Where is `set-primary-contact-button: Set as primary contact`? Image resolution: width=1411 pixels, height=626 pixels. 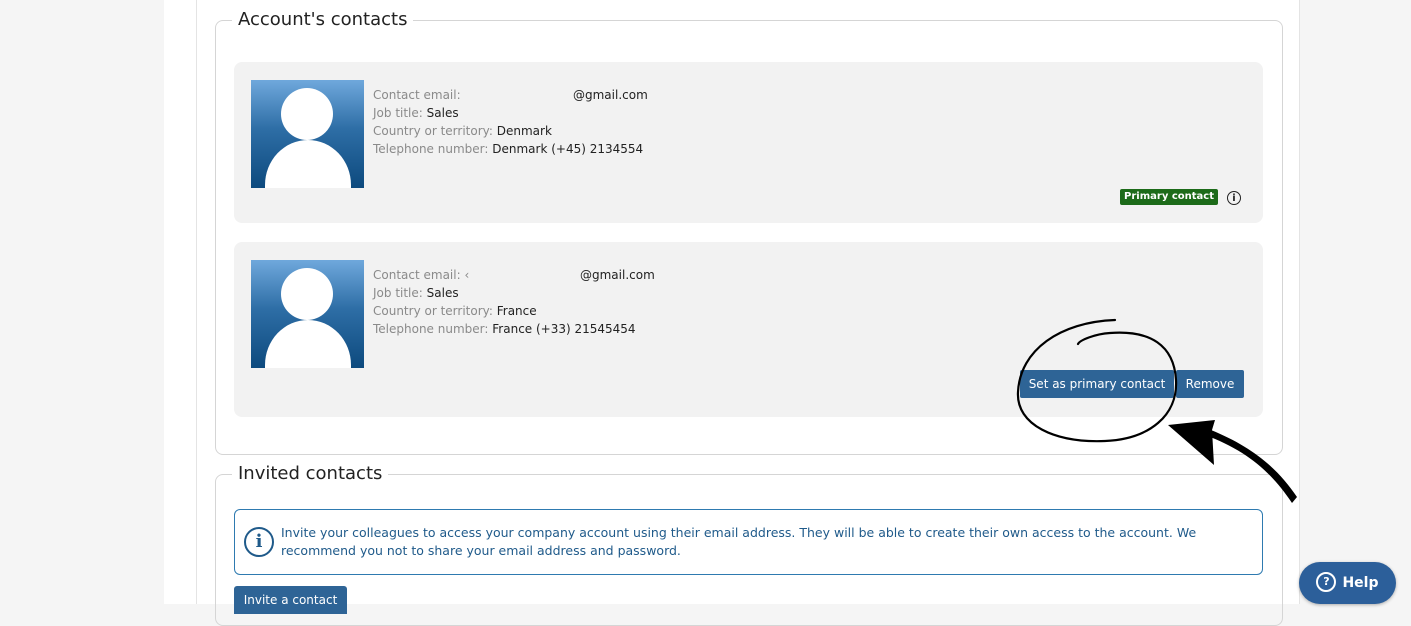
set-primary-contact-button: Set as primary contact is located at coordinates (1097, 384).